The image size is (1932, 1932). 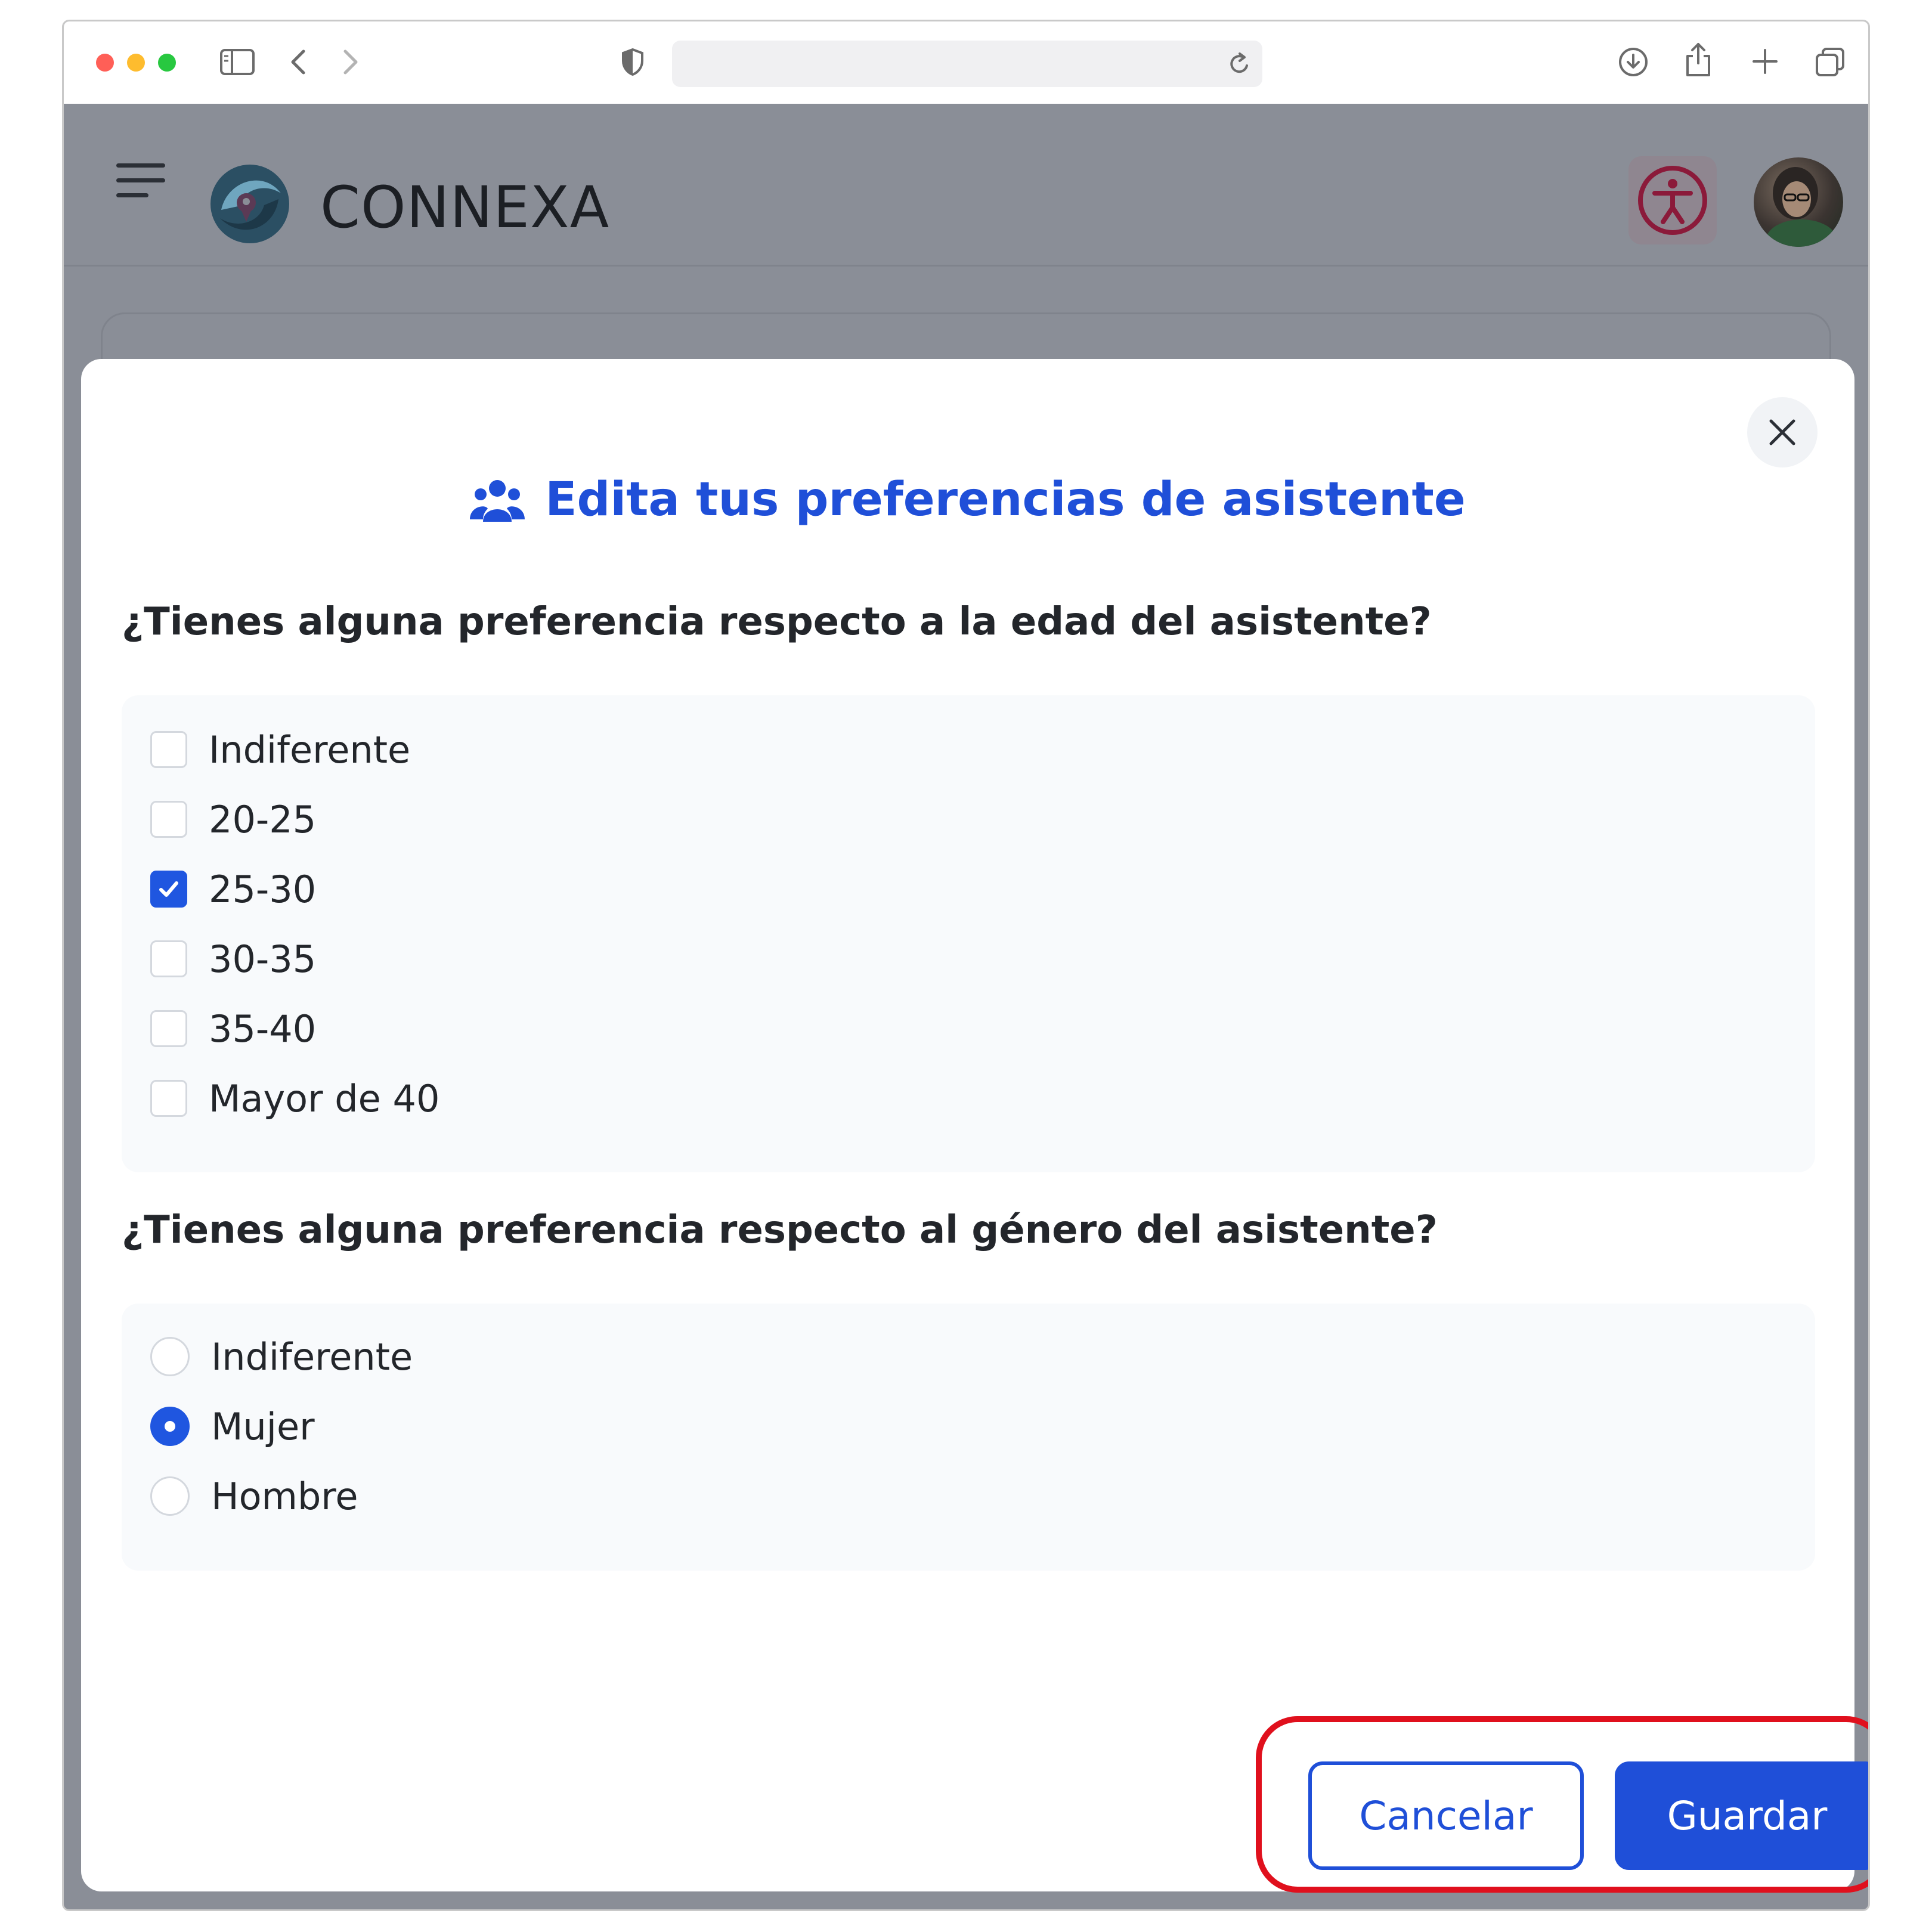 I want to click on age-option-20-25: 20-25, so click(x=234, y=819).